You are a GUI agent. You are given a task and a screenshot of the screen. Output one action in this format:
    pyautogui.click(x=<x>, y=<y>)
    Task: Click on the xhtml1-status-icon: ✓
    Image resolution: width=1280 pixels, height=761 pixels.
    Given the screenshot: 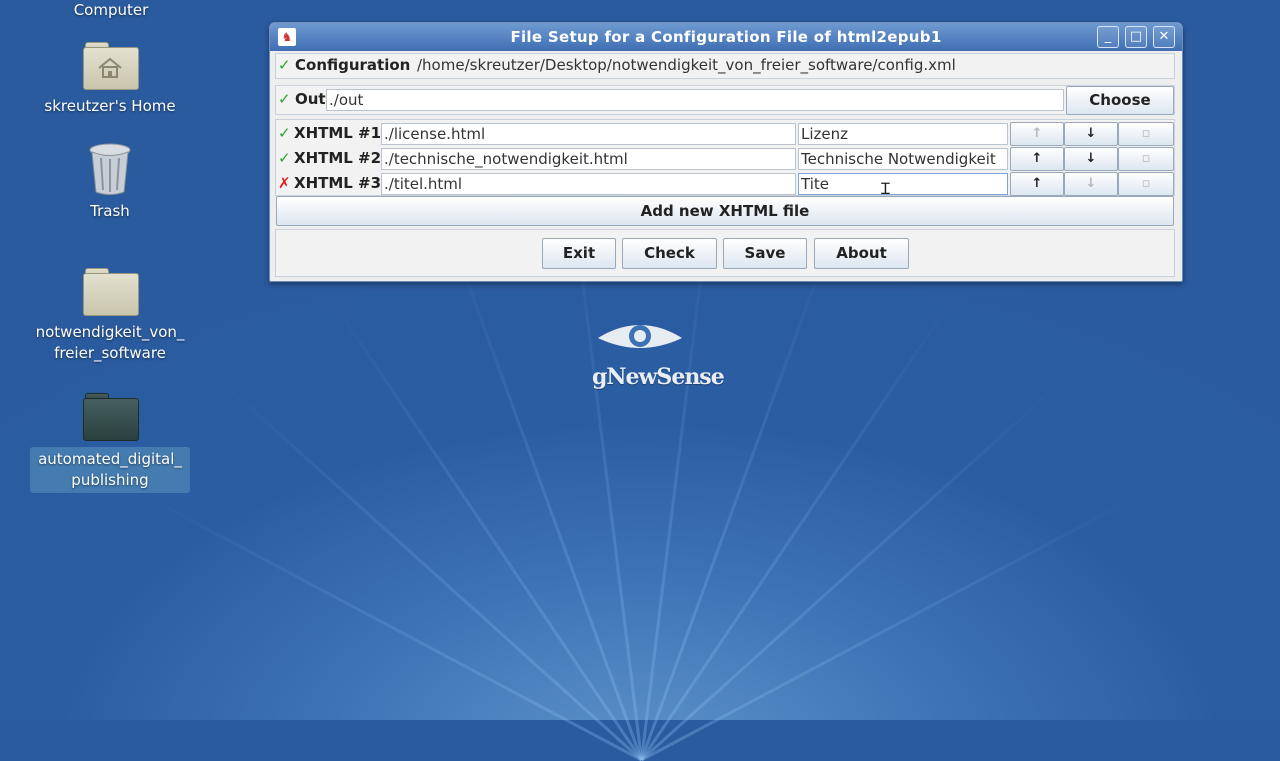 What is the action you would take?
    pyautogui.click(x=284, y=133)
    